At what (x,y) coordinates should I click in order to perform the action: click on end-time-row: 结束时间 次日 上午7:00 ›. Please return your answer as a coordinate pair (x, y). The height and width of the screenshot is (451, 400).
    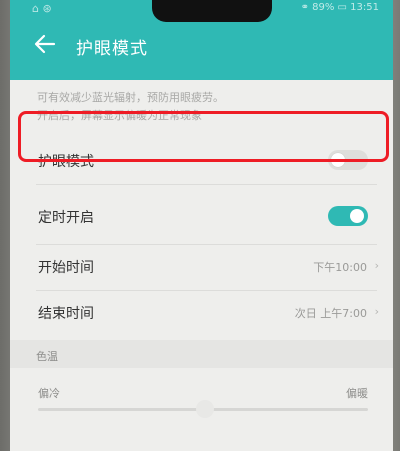
    Looking at the image, I should click on (201, 312).